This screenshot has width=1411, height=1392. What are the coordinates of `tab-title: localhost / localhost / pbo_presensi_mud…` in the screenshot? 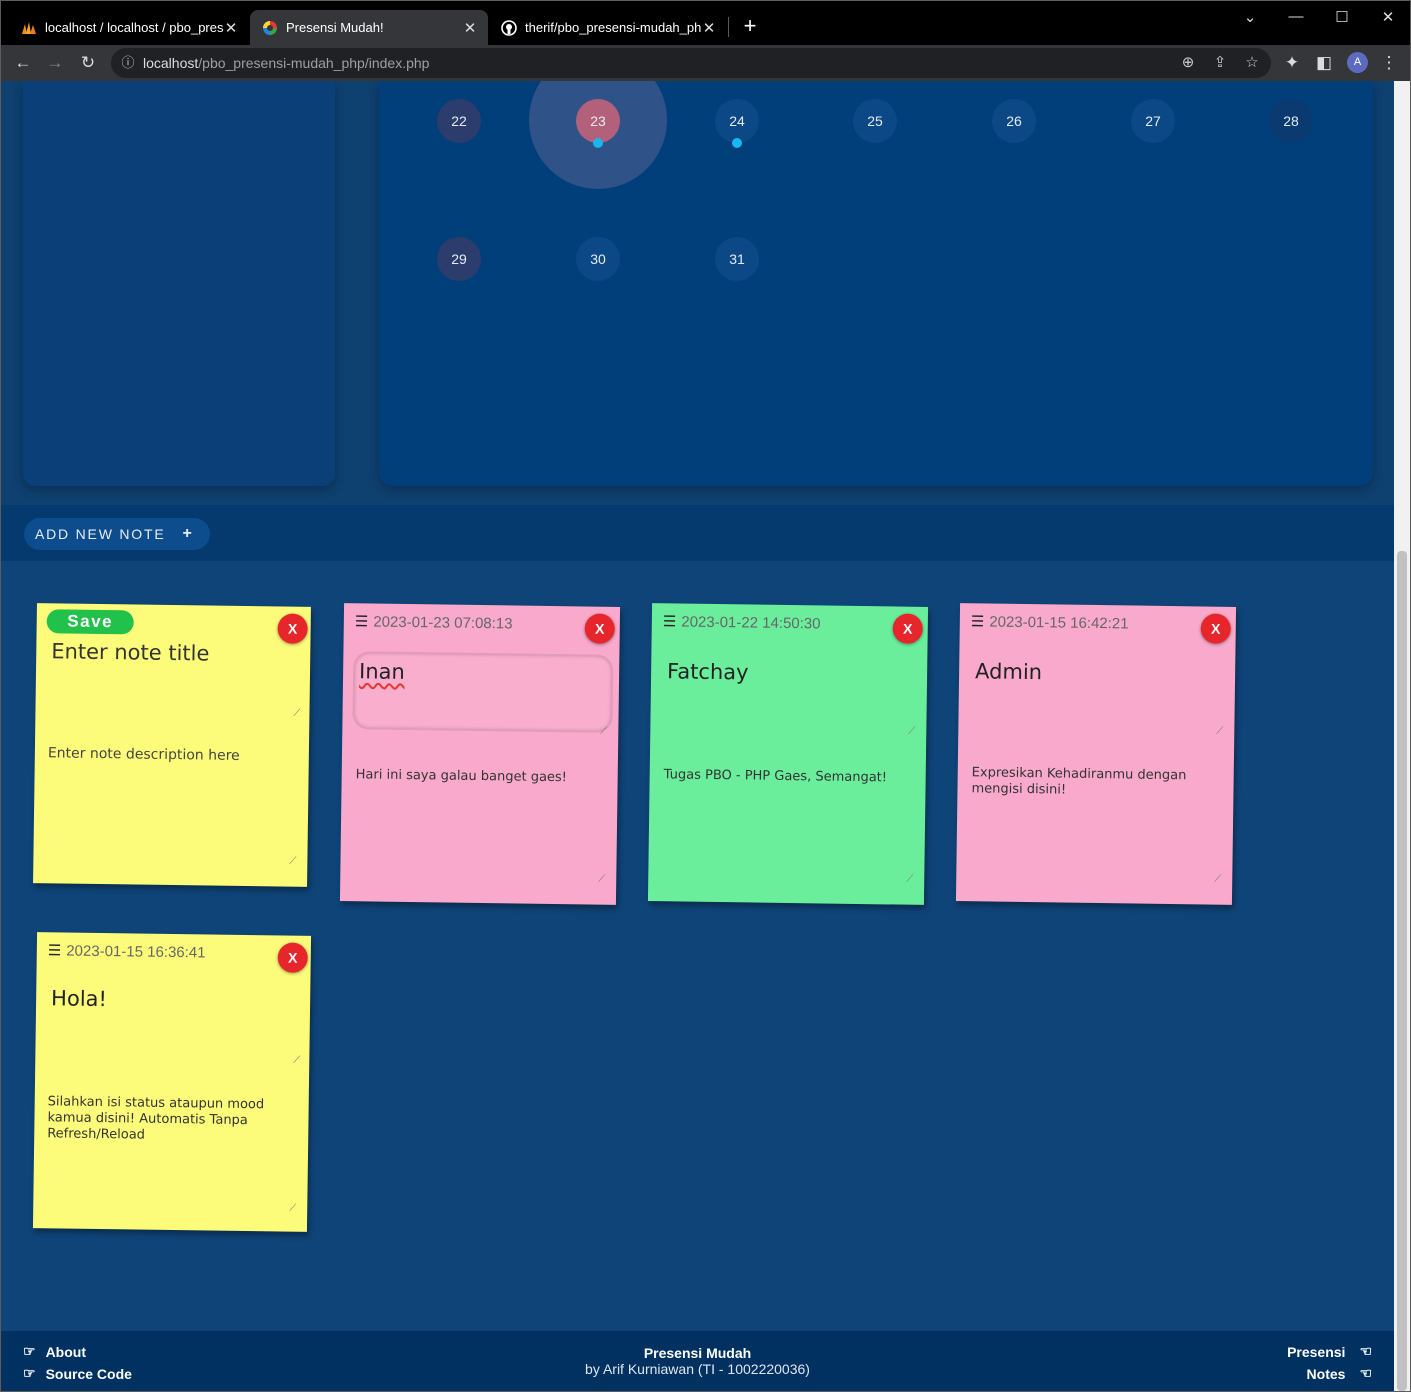 It's located at (134, 27).